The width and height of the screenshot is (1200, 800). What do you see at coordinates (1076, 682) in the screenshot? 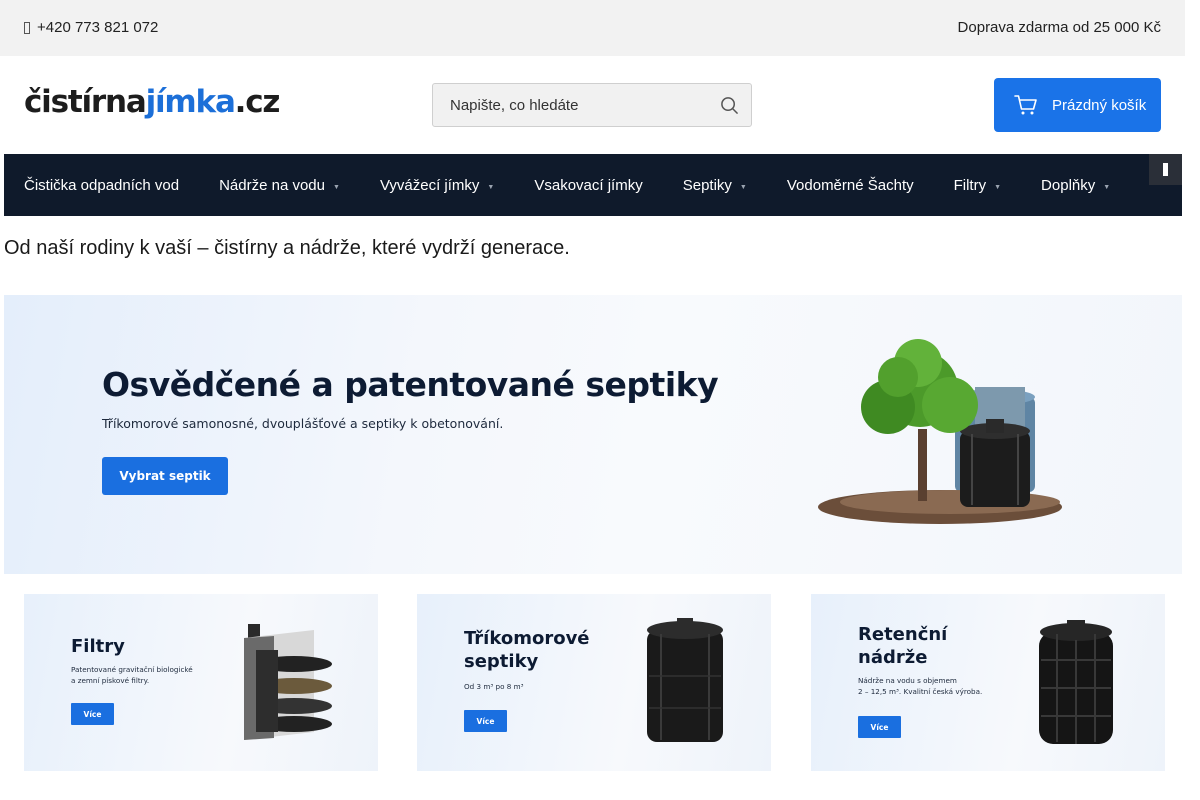
I see `retention-tank-product-image` at bounding box center [1076, 682].